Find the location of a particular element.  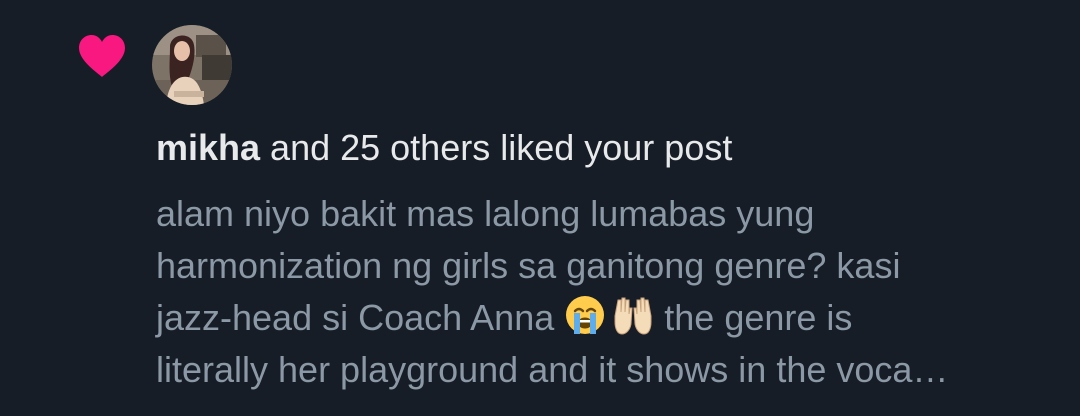

post-line: jazz-head si Coach Anna the genre is is located at coordinates (606, 318).